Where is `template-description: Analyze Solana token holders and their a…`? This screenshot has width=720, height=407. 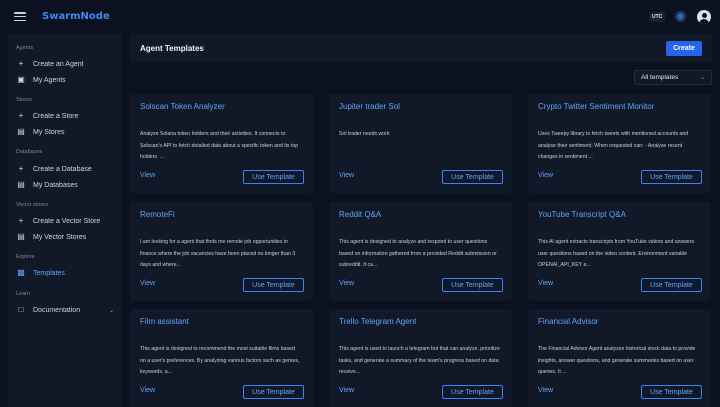 template-description: Analyze Solana token holders and their a… is located at coordinates (219, 145).